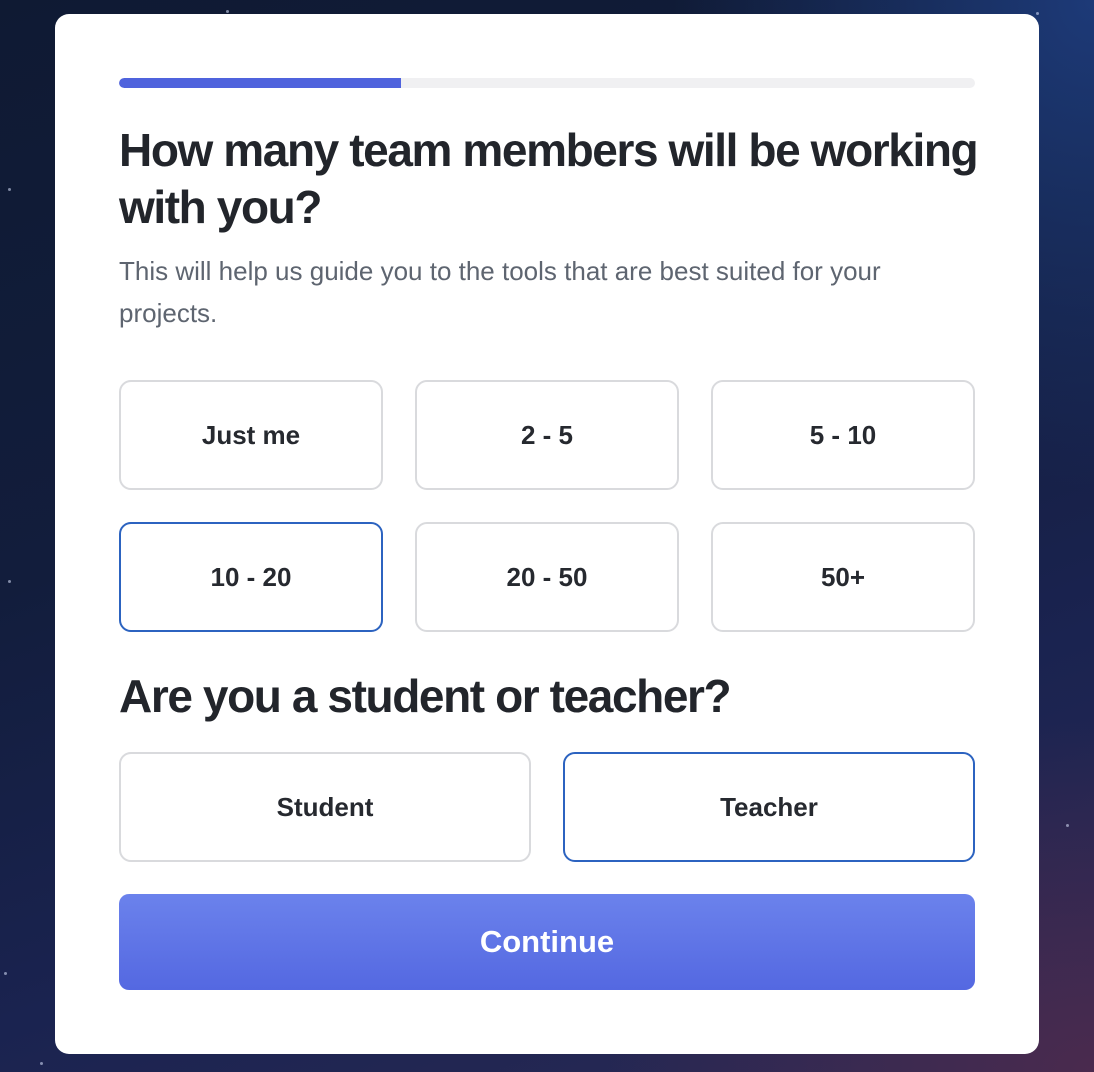 The width and height of the screenshot is (1094, 1072). What do you see at coordinates (260, 83) in the screenshot?
I see `progress-fill` at bounding box center [260, 83].